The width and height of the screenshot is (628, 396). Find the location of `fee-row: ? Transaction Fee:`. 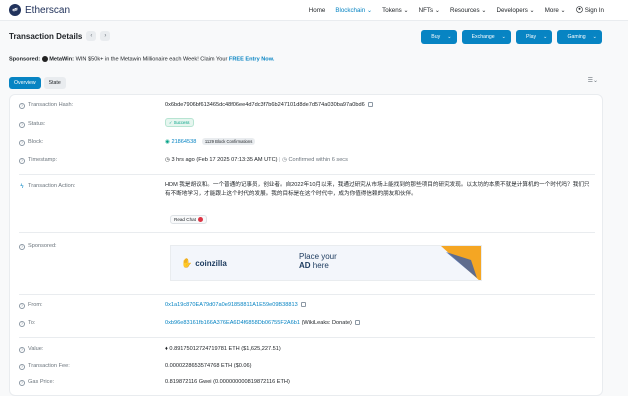

fee-row: ? Transaction Fee: is located at coordinates (88, 366).